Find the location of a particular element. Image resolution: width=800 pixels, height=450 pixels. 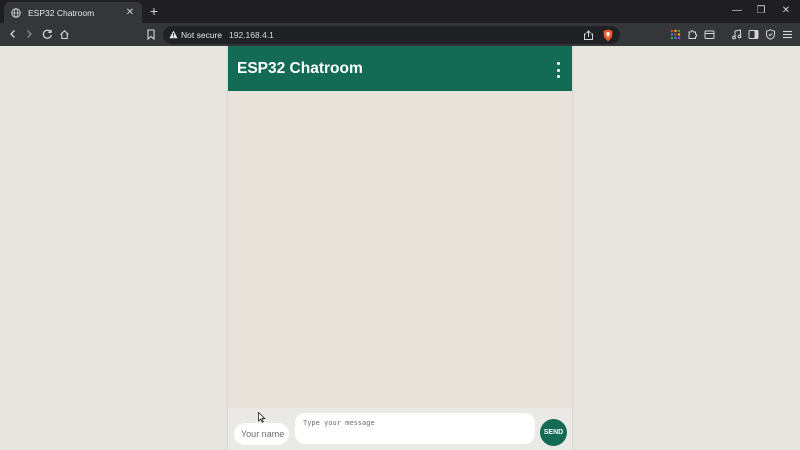

wallet-icon is located at coordinates (709, 34).